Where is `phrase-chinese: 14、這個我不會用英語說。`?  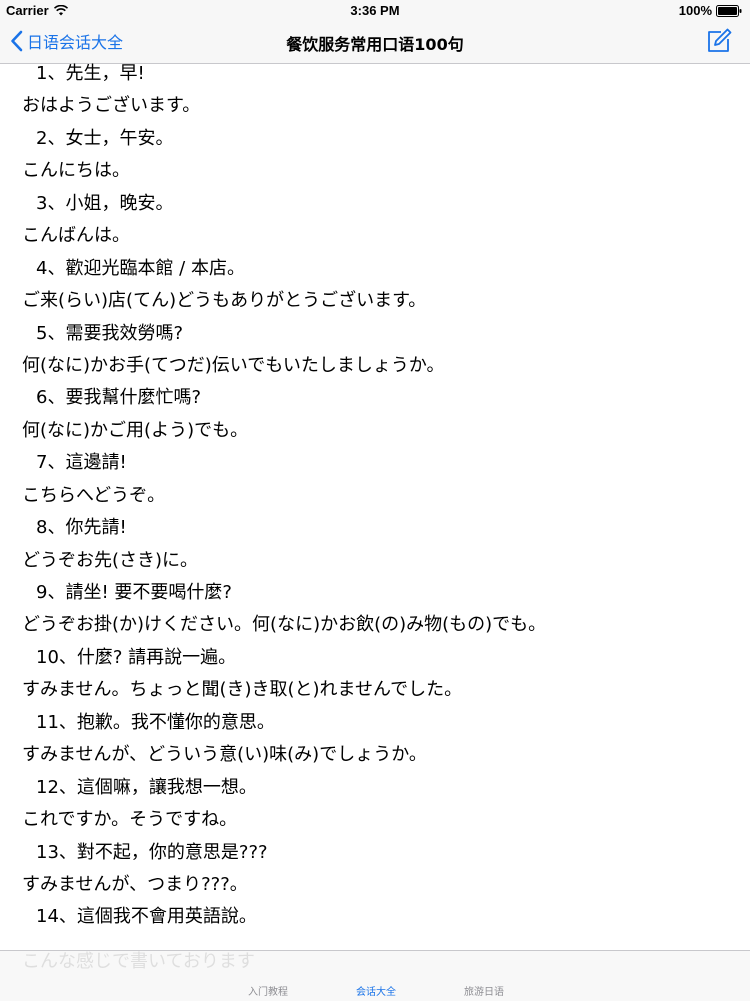 phrase-chinese: 14、這個我不會用英語說。 is located at coordinates (146, 917).